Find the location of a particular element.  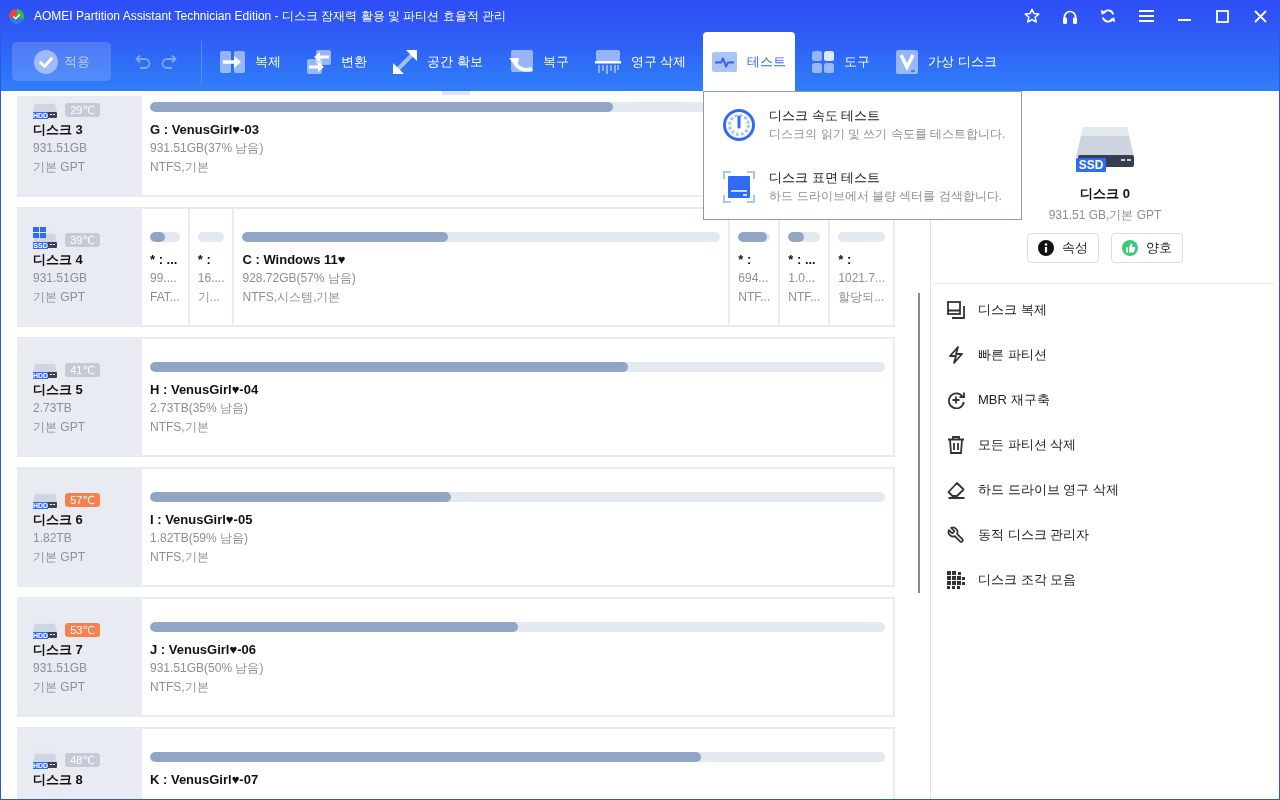

close-icon is located at coordinates (1260, 16).